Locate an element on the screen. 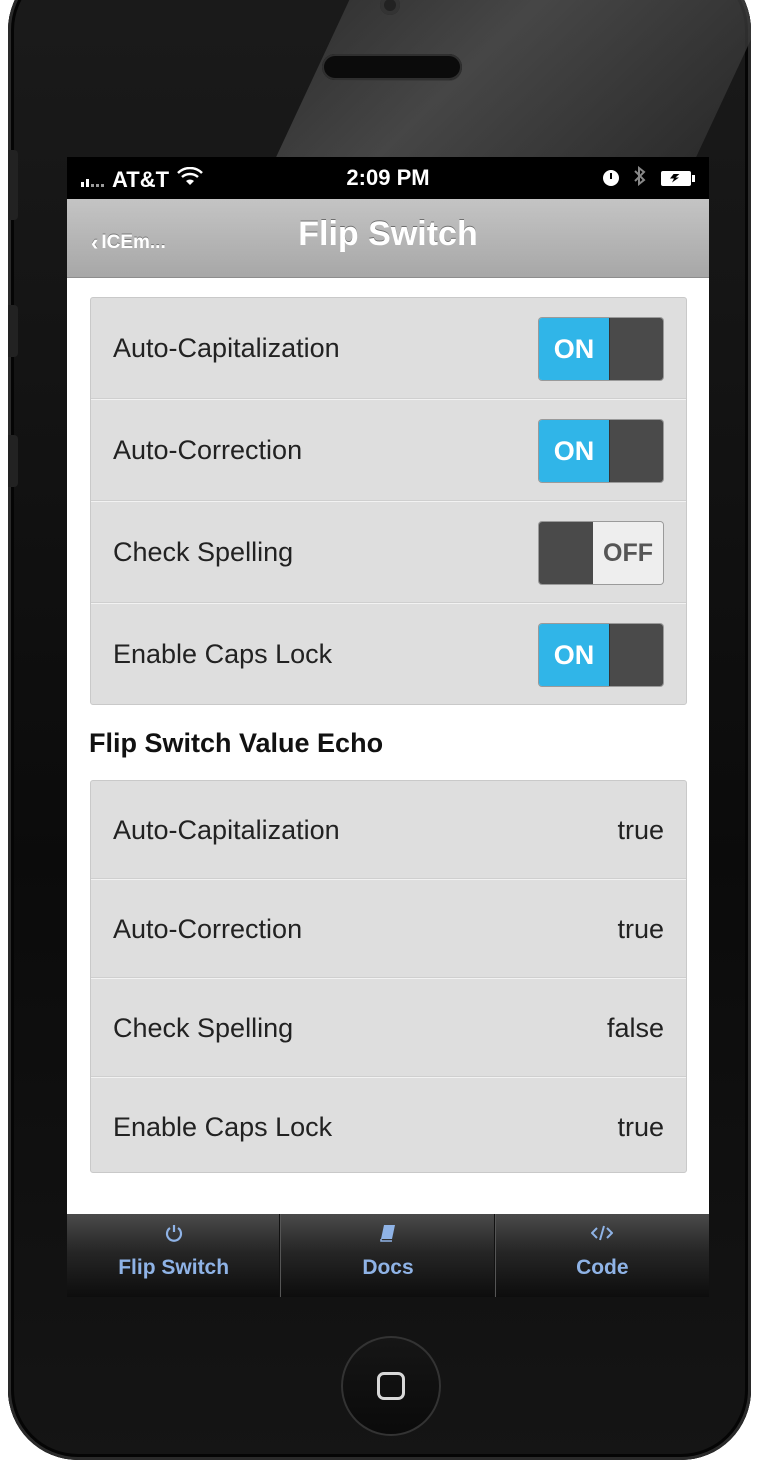  navigation-bar: ‹ ICEm... Flip Switch is located at coordinates (388, 238).